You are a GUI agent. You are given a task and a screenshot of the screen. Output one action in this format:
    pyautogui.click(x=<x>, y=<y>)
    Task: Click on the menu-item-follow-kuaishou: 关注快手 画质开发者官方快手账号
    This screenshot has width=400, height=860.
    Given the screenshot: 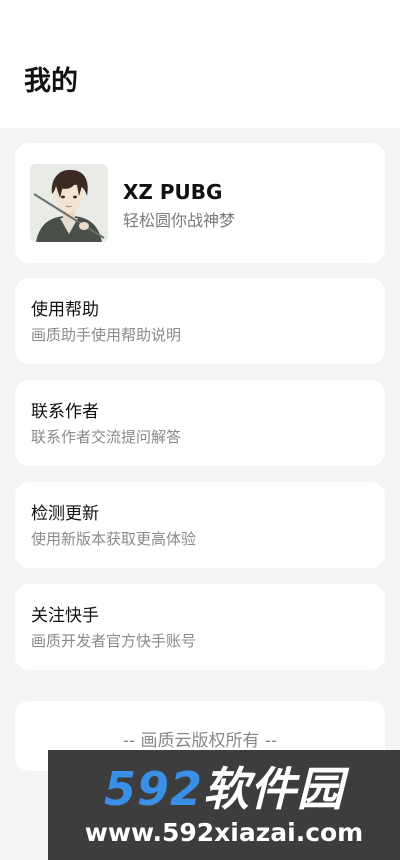 What is the action you would take?
    pyautogui.click(x=200, y=627)
    